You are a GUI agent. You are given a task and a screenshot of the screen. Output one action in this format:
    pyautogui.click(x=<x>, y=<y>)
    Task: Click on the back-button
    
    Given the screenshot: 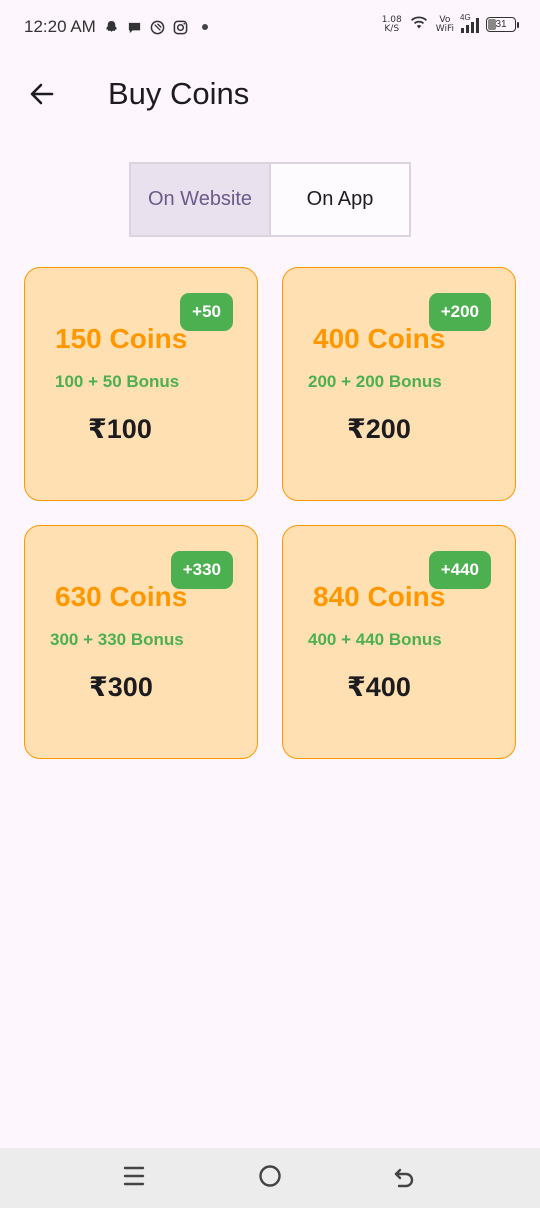 What is the action you would take?
    pyautogui.click(x=42, y=96)
    